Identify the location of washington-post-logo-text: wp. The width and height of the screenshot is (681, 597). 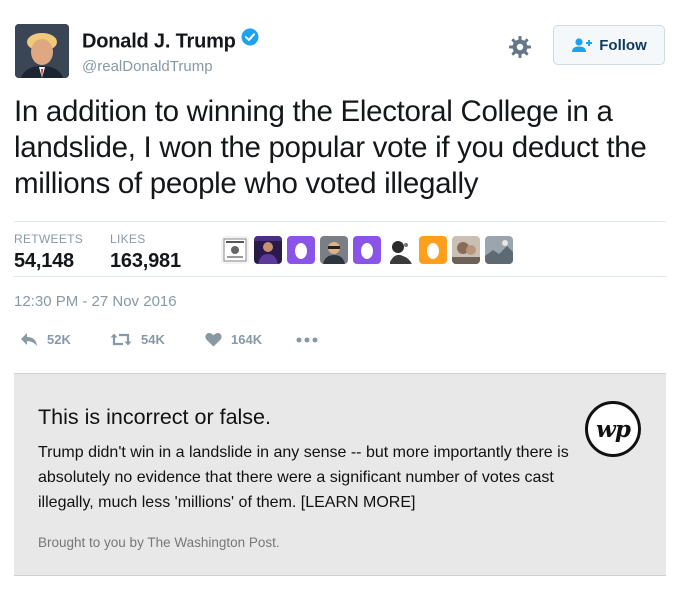
(613, 429).